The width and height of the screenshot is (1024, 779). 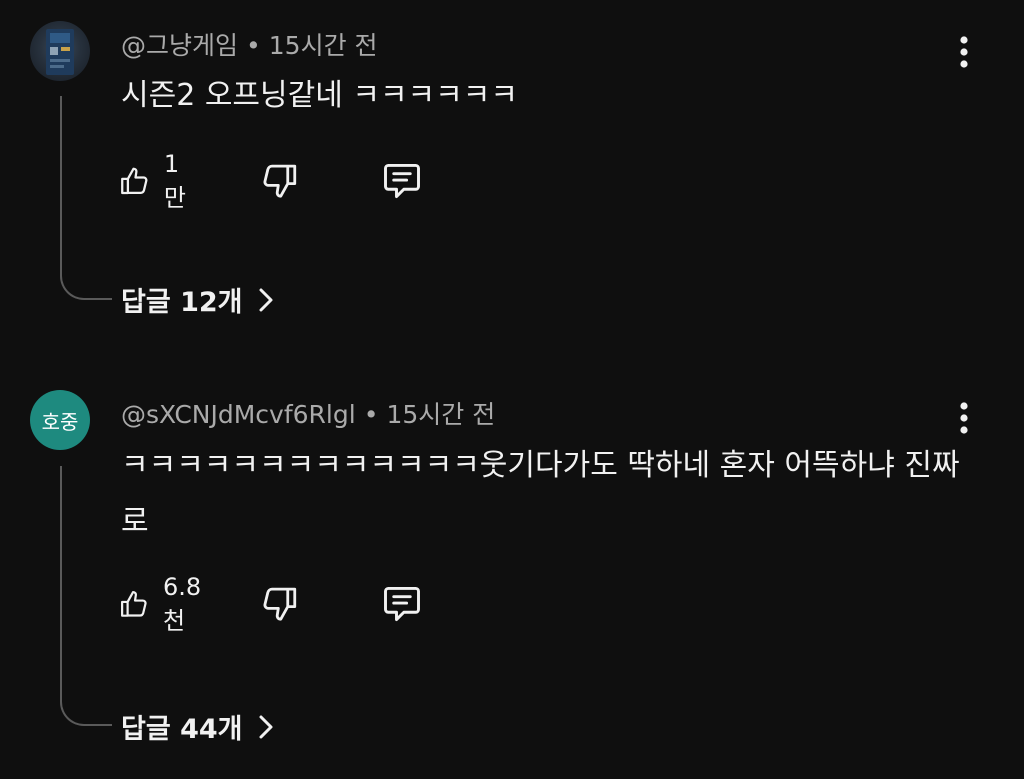 I want to click on avatar-image, so click(x=60, y=52).